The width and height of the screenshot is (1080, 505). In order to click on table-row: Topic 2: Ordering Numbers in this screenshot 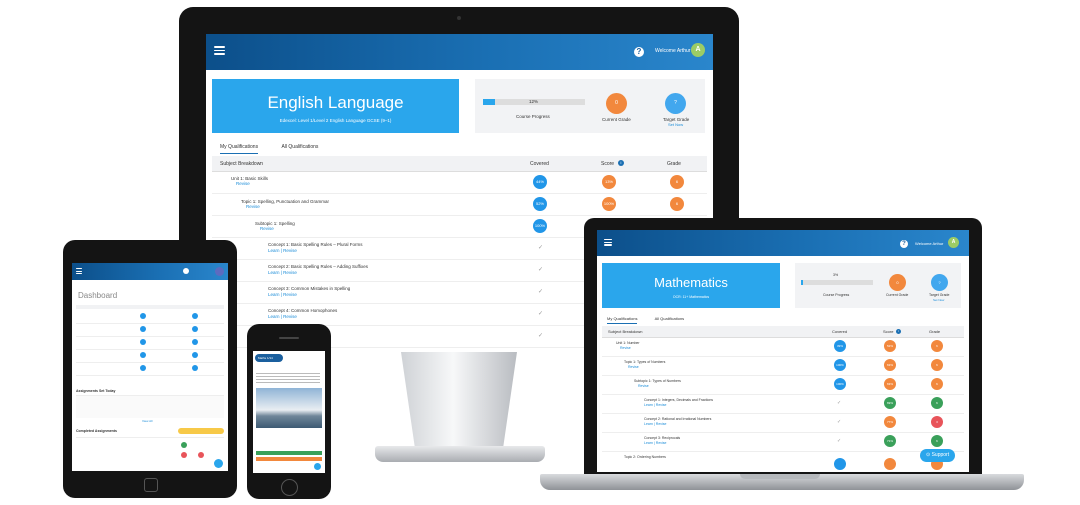, I will do `click(783, 460)`.